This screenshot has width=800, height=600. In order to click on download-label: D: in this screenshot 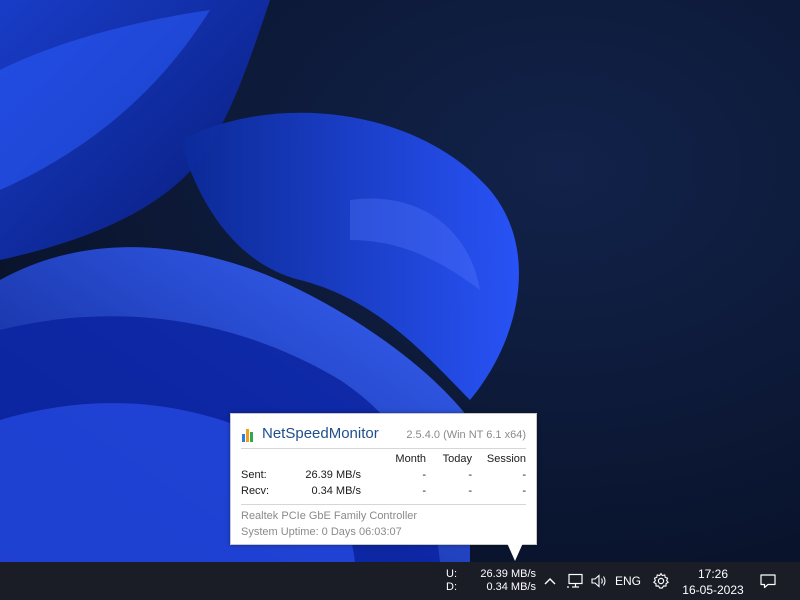, I will do `click(451, 587)`.